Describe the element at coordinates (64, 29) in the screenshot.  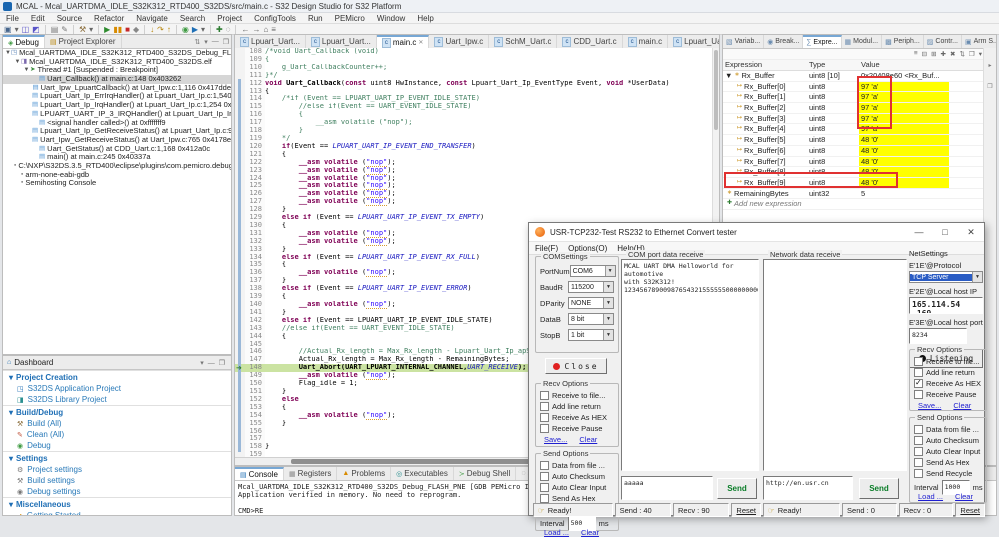
I see `edit-icon: ✎` at that location.